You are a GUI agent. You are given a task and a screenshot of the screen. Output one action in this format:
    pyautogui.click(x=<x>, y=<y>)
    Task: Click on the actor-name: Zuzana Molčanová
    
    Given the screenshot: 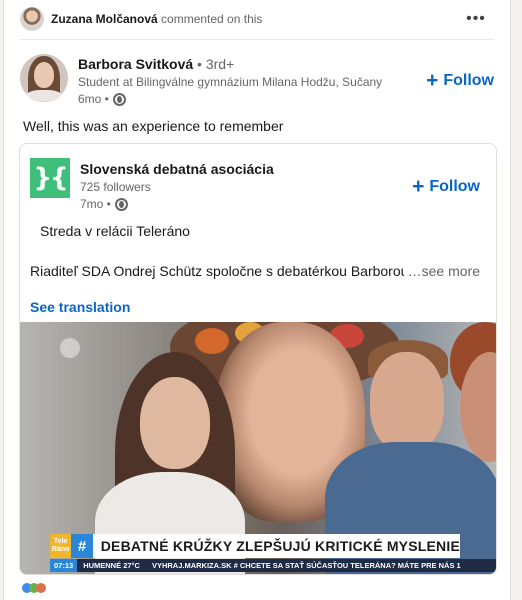 What is the action you would take?
    pyautogui.click(x=104, y=19)
    